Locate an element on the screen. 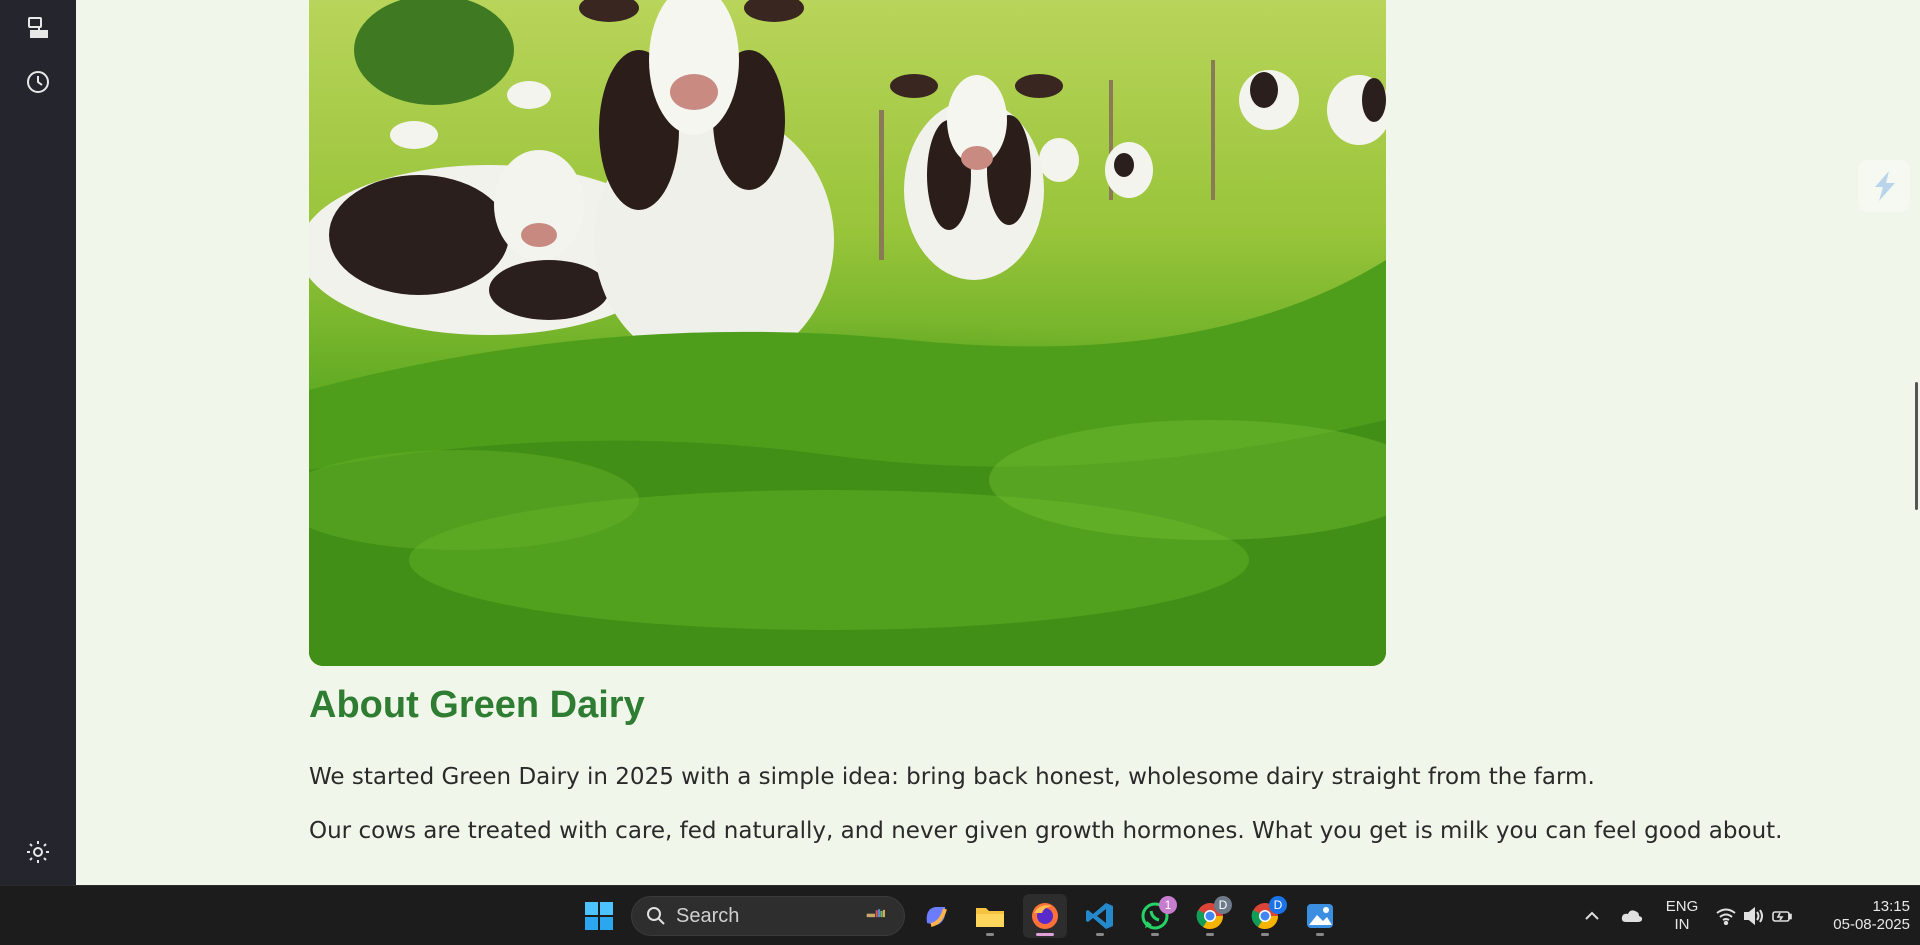  search-highlight-icon is located at coordinates (875, 913).